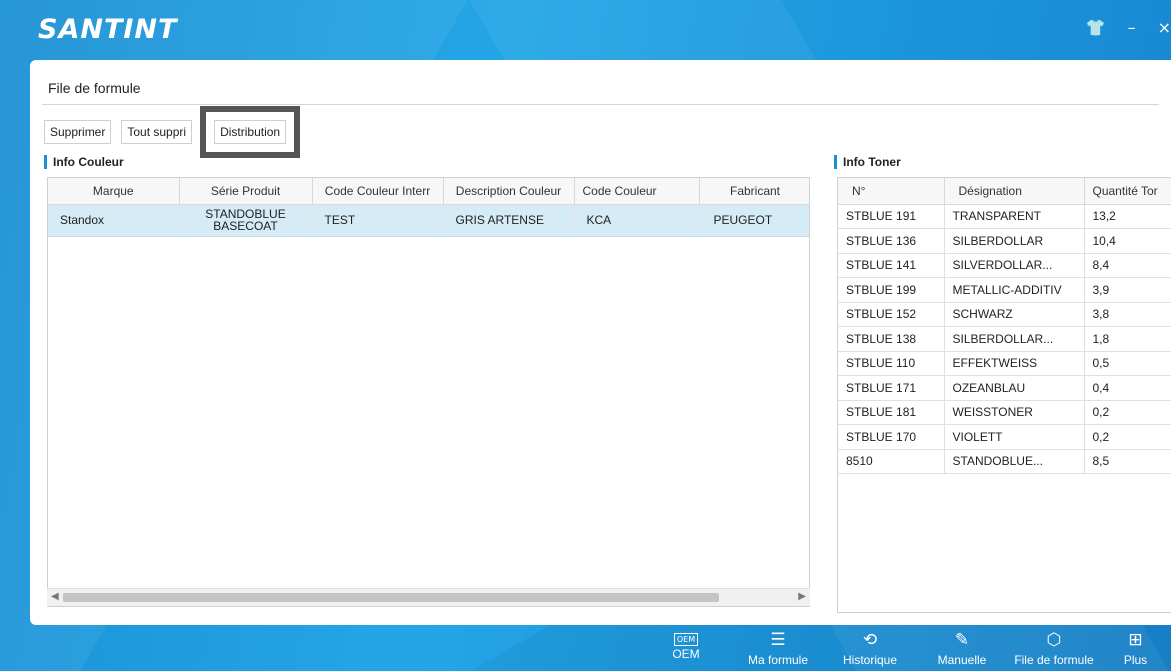 The width and height of the screenshot is (1171, 671). I want to click on delete-all-button: Tout suppri, so click(157, 132).